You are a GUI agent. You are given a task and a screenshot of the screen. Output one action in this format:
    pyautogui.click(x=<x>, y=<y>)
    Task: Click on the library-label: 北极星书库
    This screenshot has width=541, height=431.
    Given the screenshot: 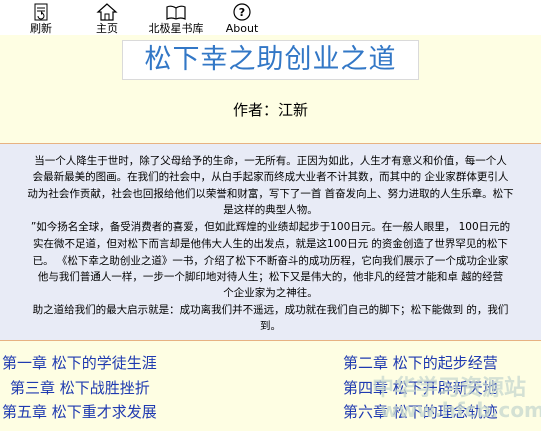 What is the action you would take?
    pyautogui.click(x=176, y=28)
    